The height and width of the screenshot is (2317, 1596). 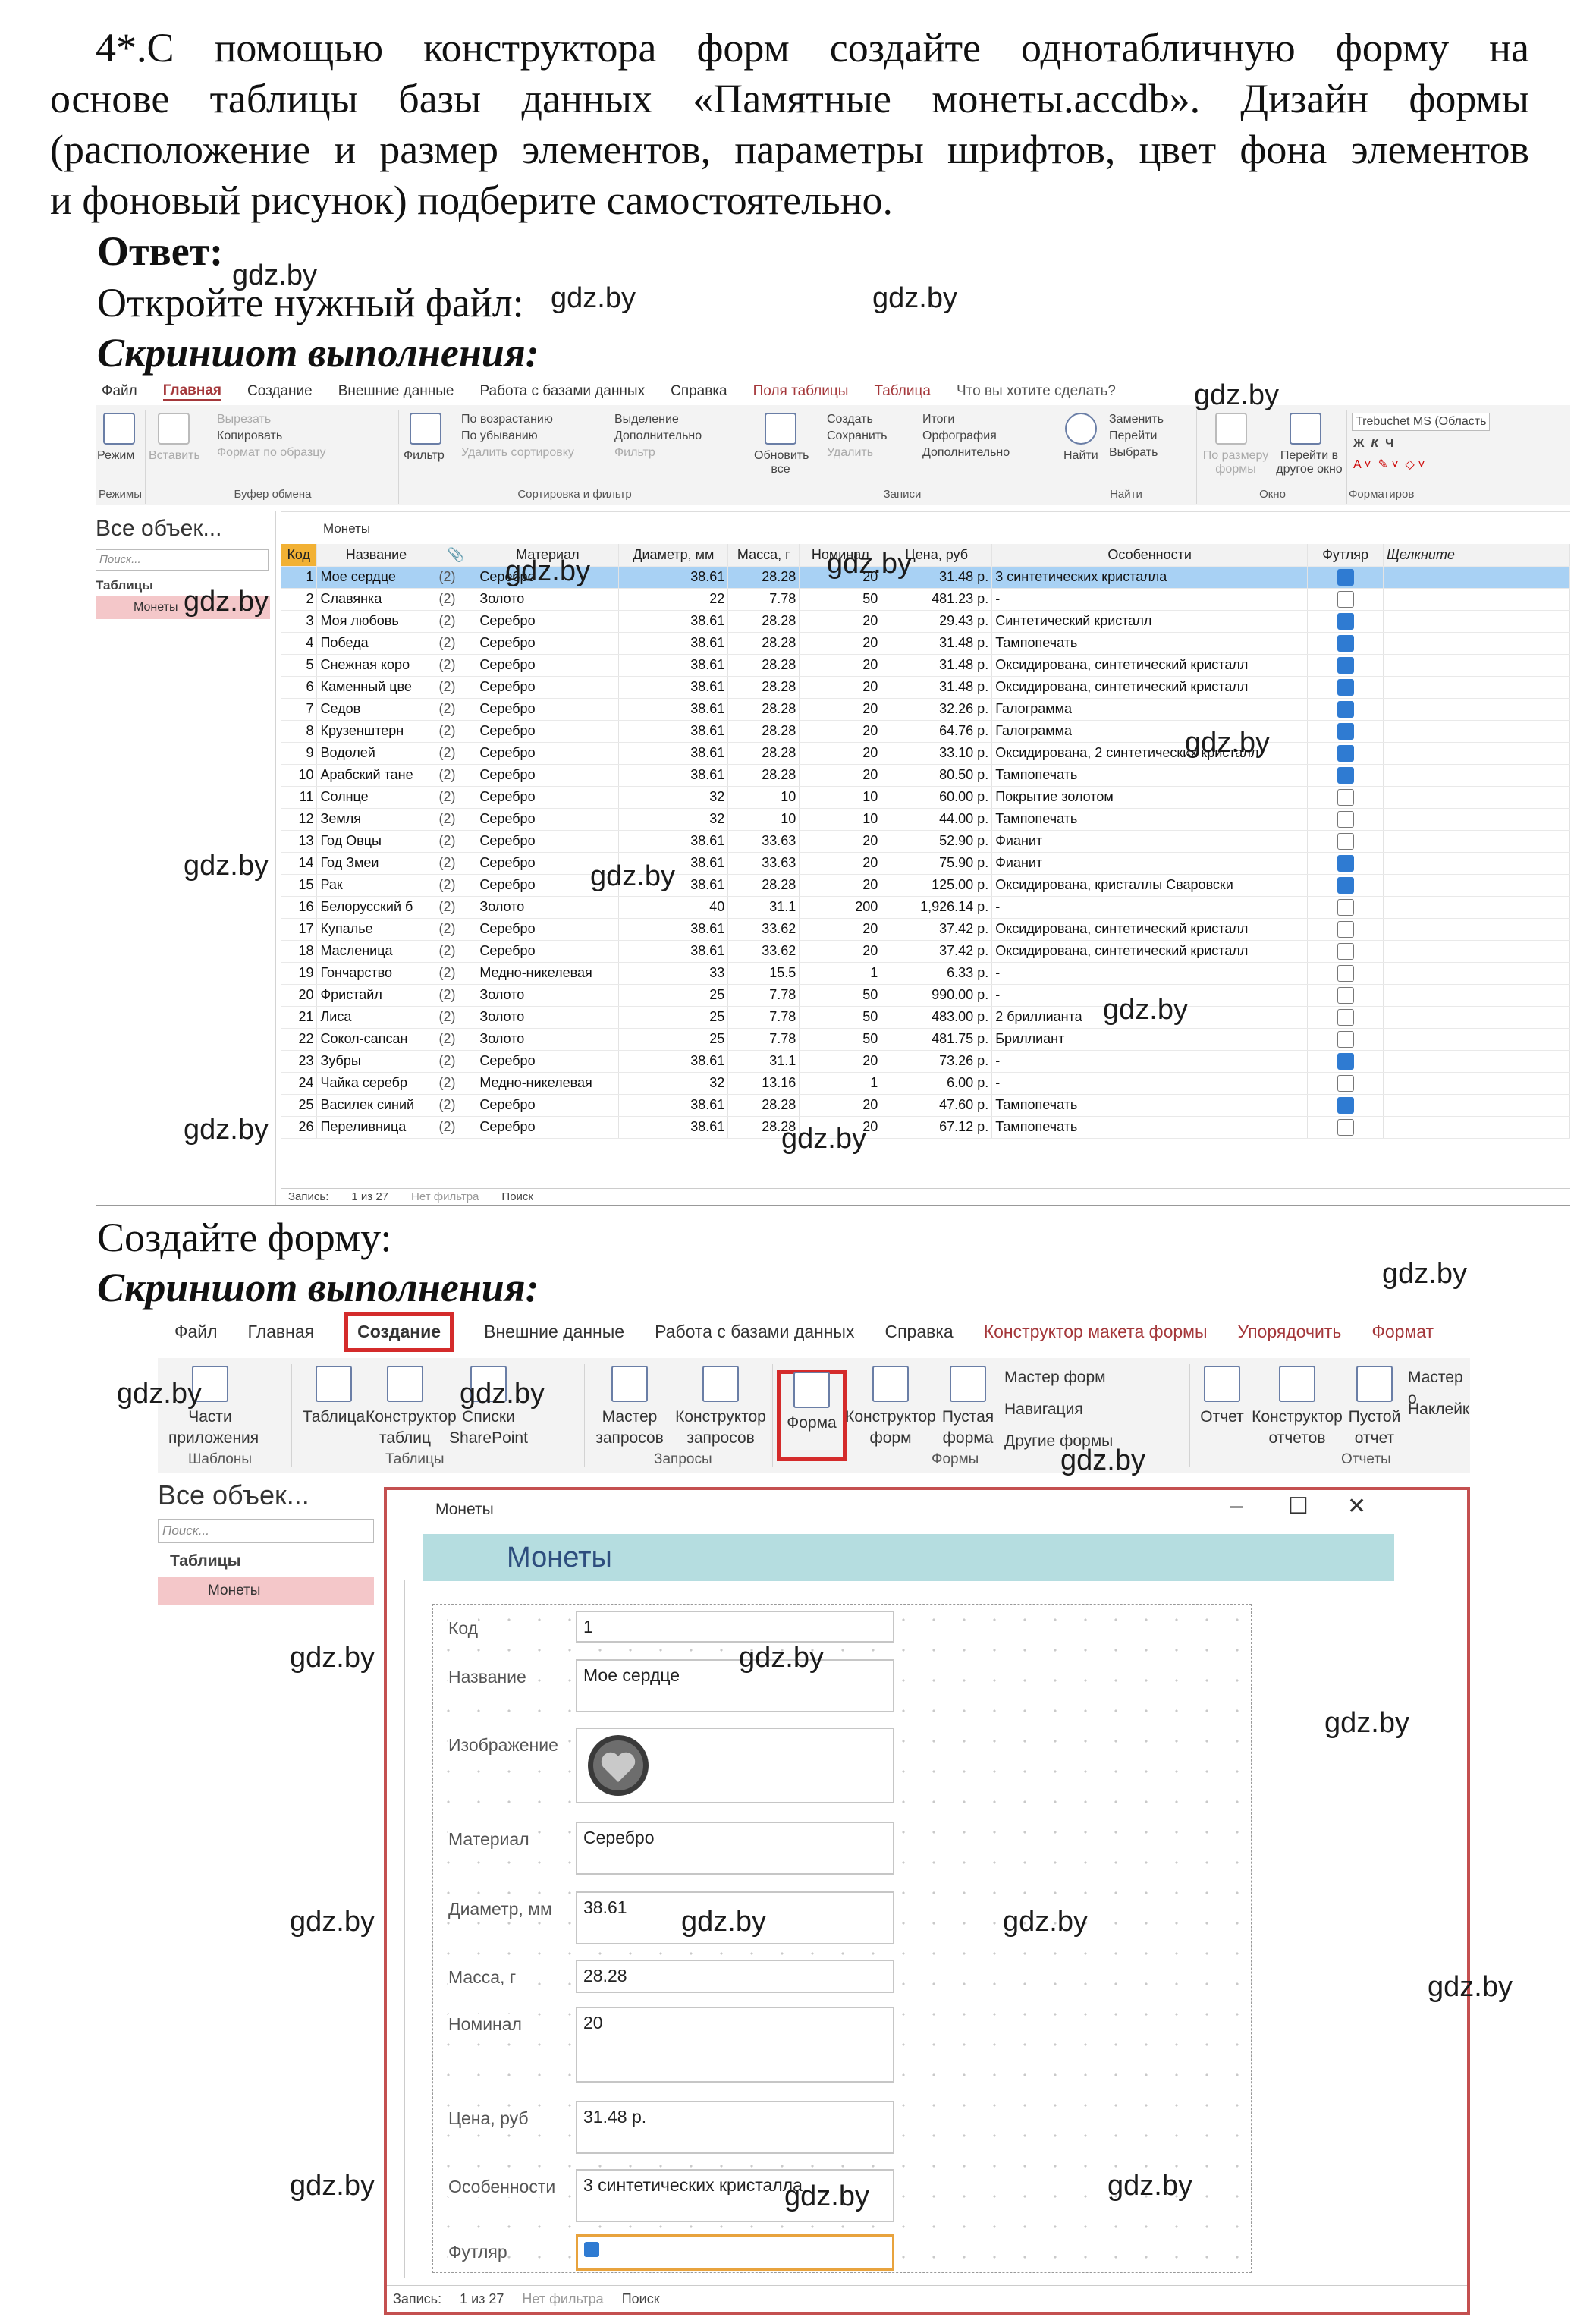 What do you see at coordinates (1150, 797) in the screenshot?
I see `cell-features: Покрытие золотом` at bounding box center [1150, 797].